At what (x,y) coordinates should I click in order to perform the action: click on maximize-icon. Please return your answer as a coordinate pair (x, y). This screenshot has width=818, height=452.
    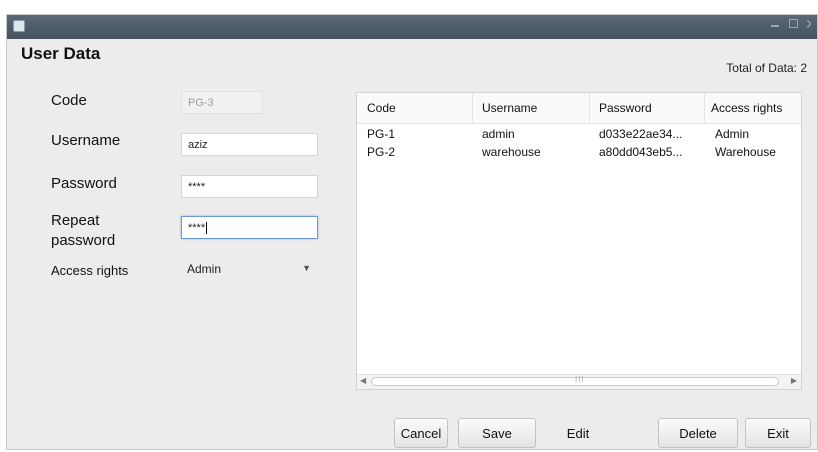
    Looking at the image, I should click on (793, 24).